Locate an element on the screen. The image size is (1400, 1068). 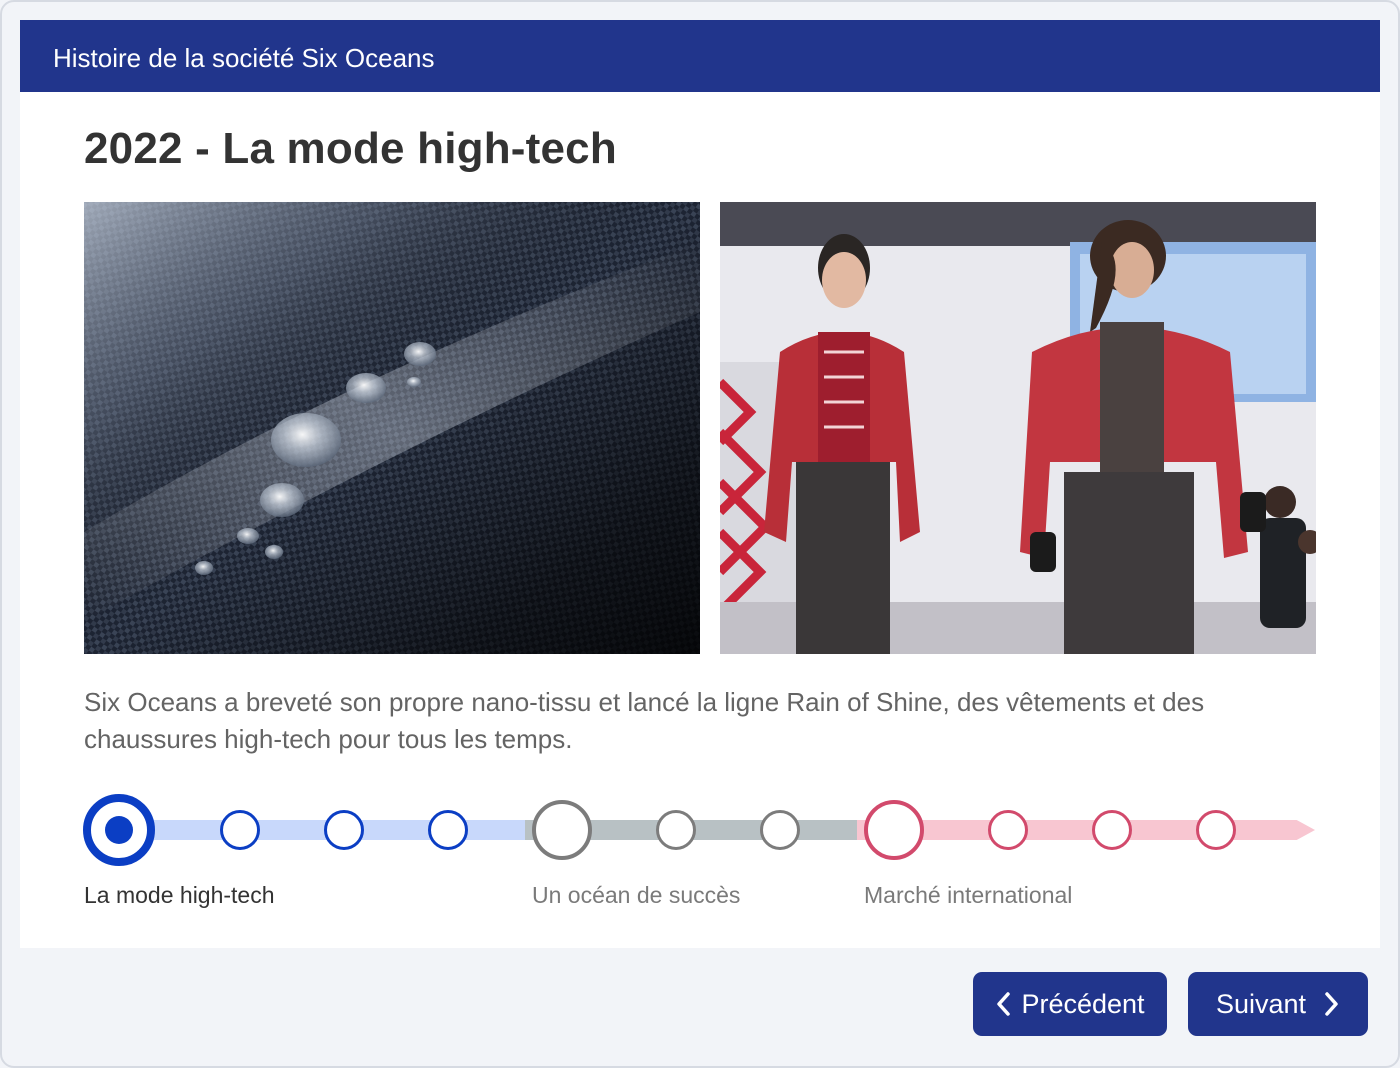
next-button-label: Suivant is located at coordinates (1261, 1003).